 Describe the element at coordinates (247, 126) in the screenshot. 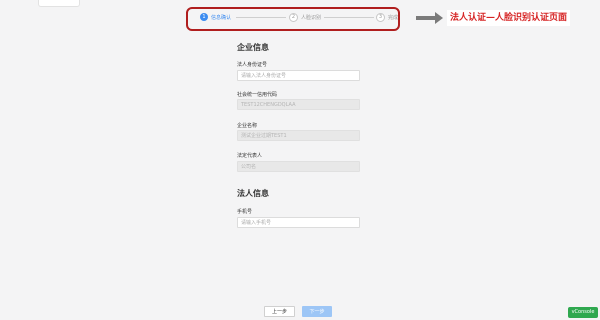

I see `company-name-label: 企业名称` at that location.